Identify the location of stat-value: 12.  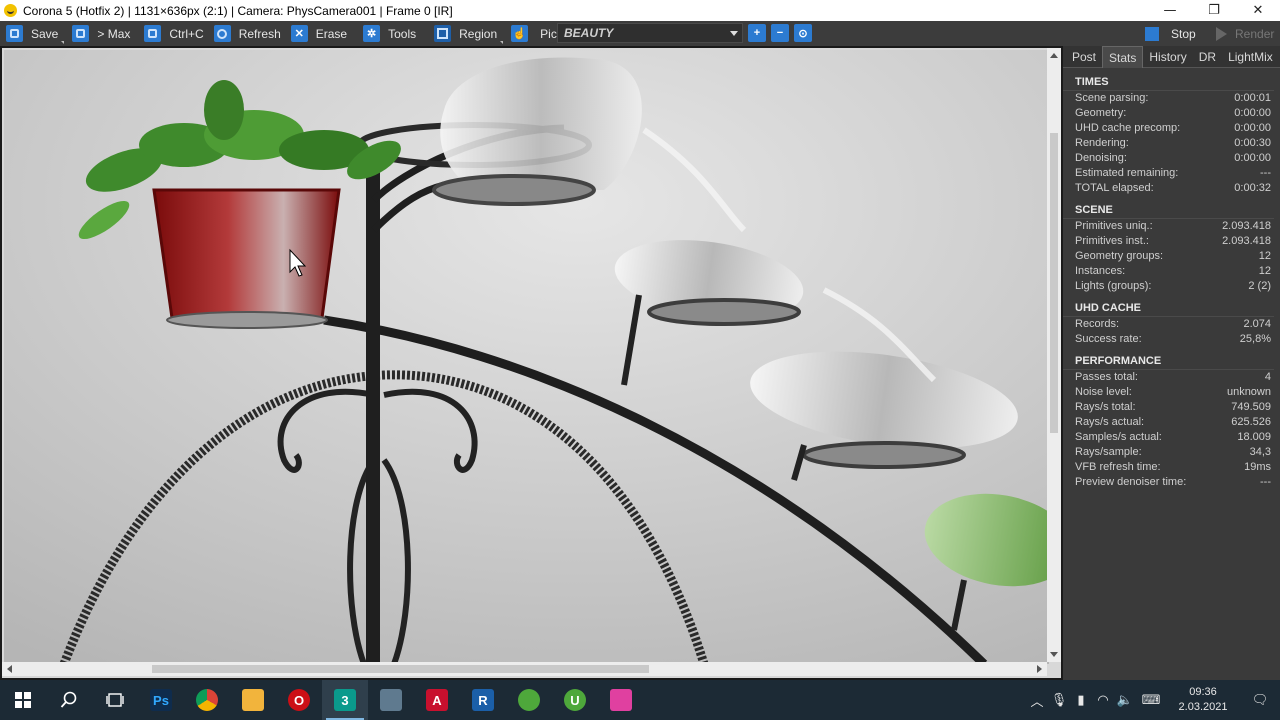
(1264, 256).